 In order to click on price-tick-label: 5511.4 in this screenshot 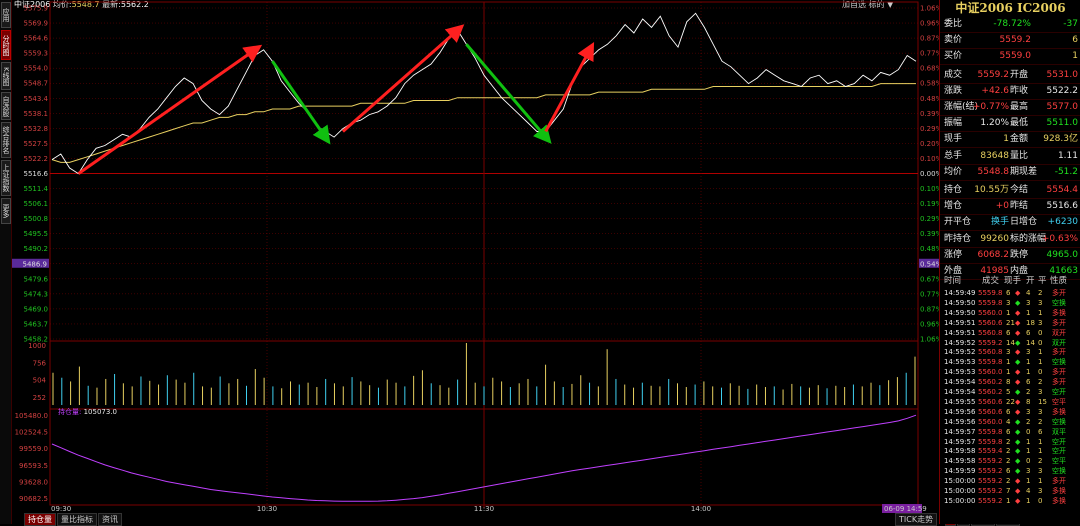, I will do `click(36, 189)`.